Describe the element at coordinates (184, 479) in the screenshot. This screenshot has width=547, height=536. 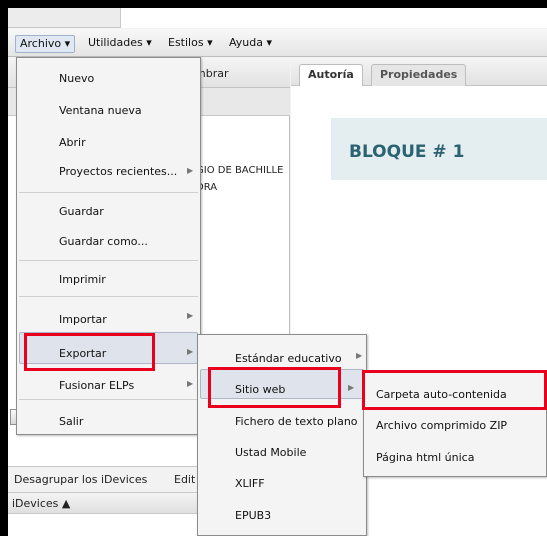
I see `edit-button: Edit` at that location.